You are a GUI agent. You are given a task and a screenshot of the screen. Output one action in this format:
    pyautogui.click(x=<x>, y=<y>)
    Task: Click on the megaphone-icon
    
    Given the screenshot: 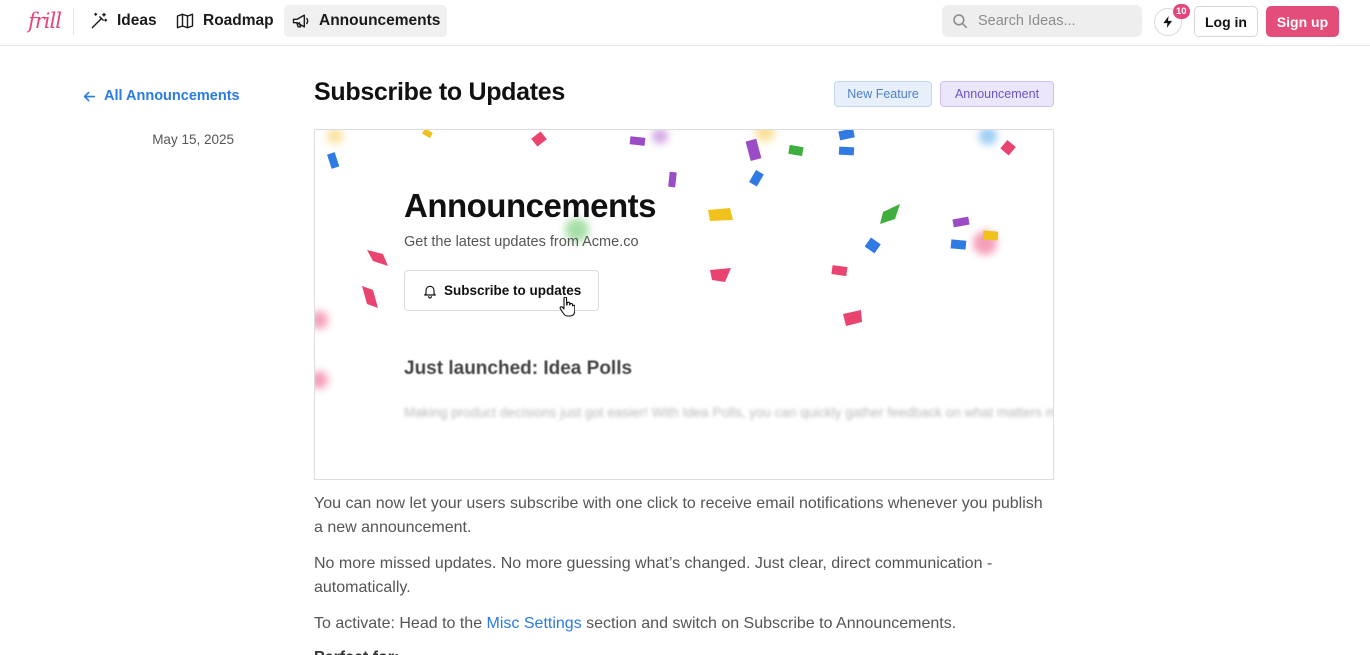 What is the action you would take?
    pyautogui.click(x=300, y=21)
    